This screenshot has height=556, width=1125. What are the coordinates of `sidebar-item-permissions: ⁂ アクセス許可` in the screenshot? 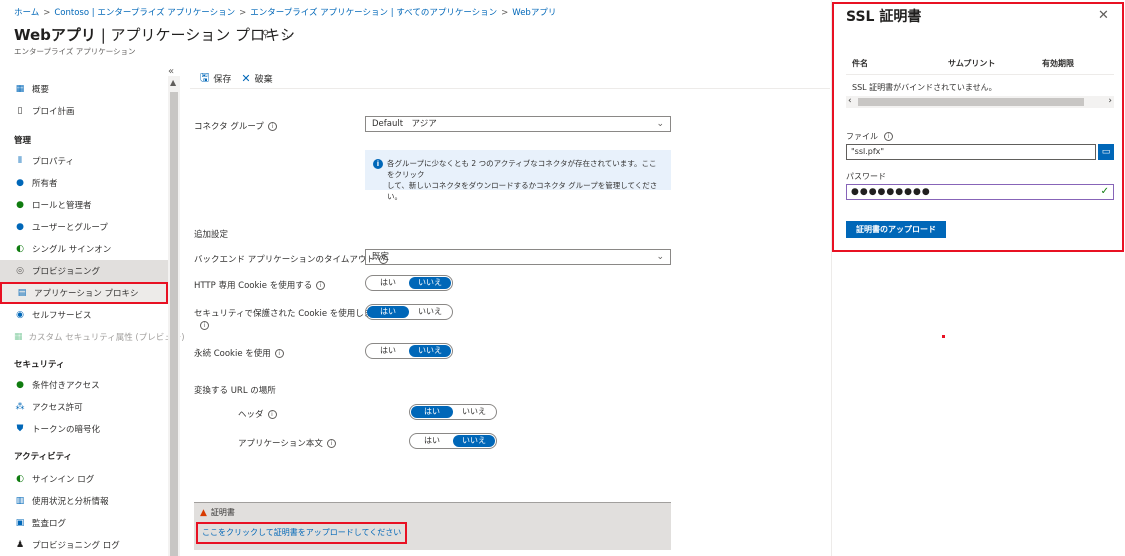 It's located at (84, 407).